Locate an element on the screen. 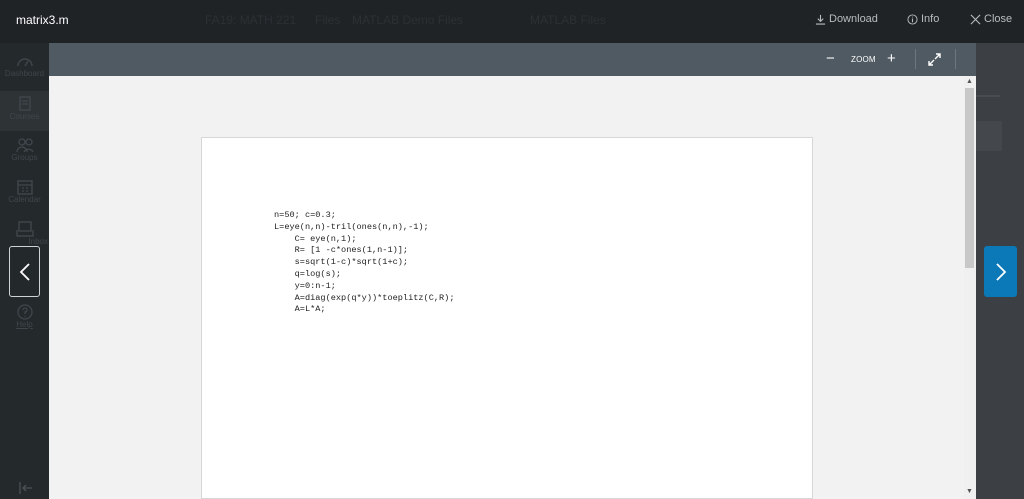  breadcrumb-files: Files is located at coordinates (328, 20).